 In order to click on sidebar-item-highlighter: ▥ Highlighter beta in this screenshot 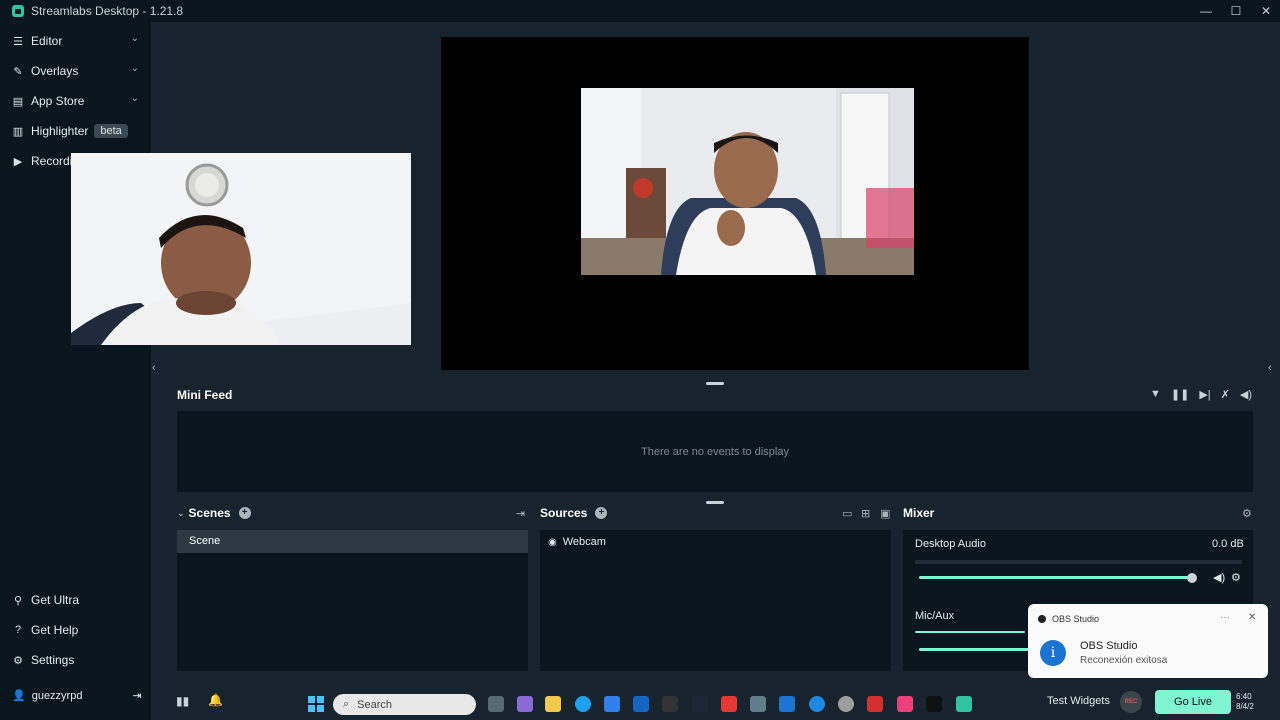, I will do `click(75, 131)`.